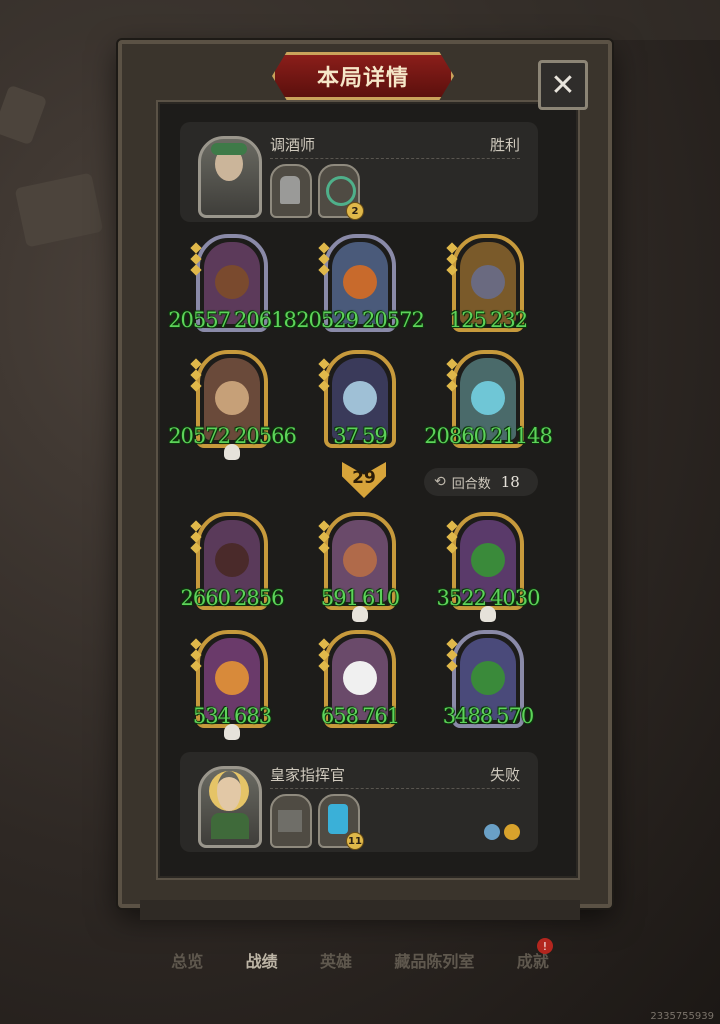 The height and width of the screenshot is (1024, 720). I want to click on minion-card: 37 59, so click(357, 399).